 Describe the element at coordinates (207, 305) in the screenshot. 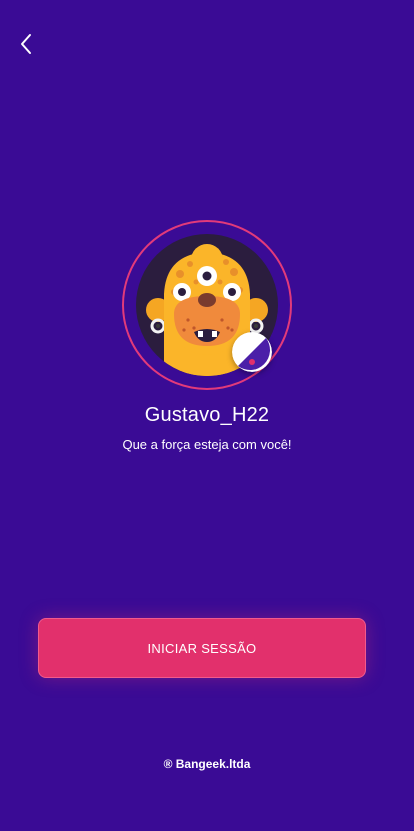

I see `profile-avatar` at that location.